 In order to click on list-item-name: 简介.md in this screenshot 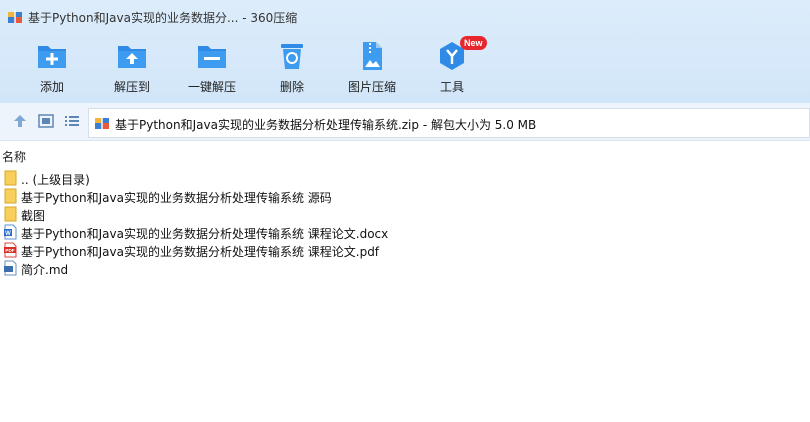, I will do `click(45, 270)`.